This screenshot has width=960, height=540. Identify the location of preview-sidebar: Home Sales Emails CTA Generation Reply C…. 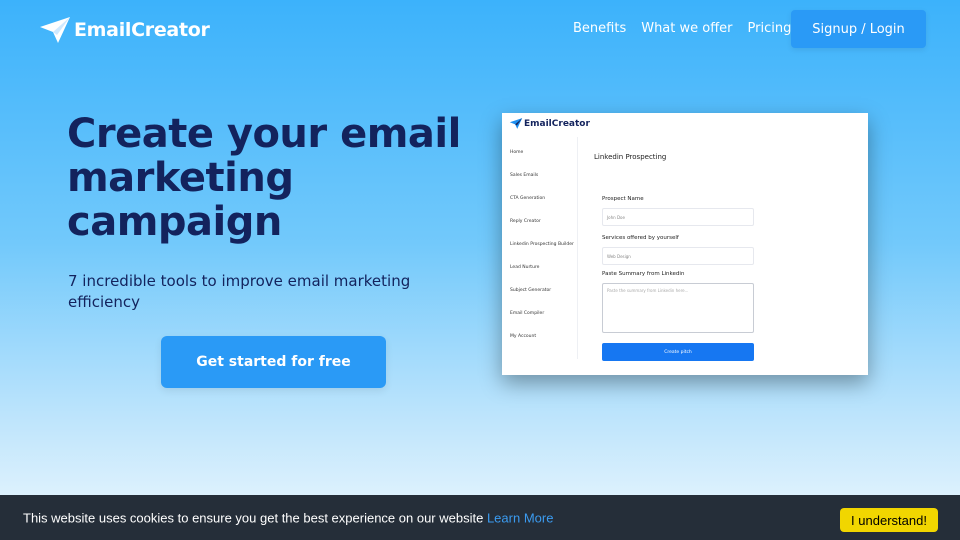
(540, 248).